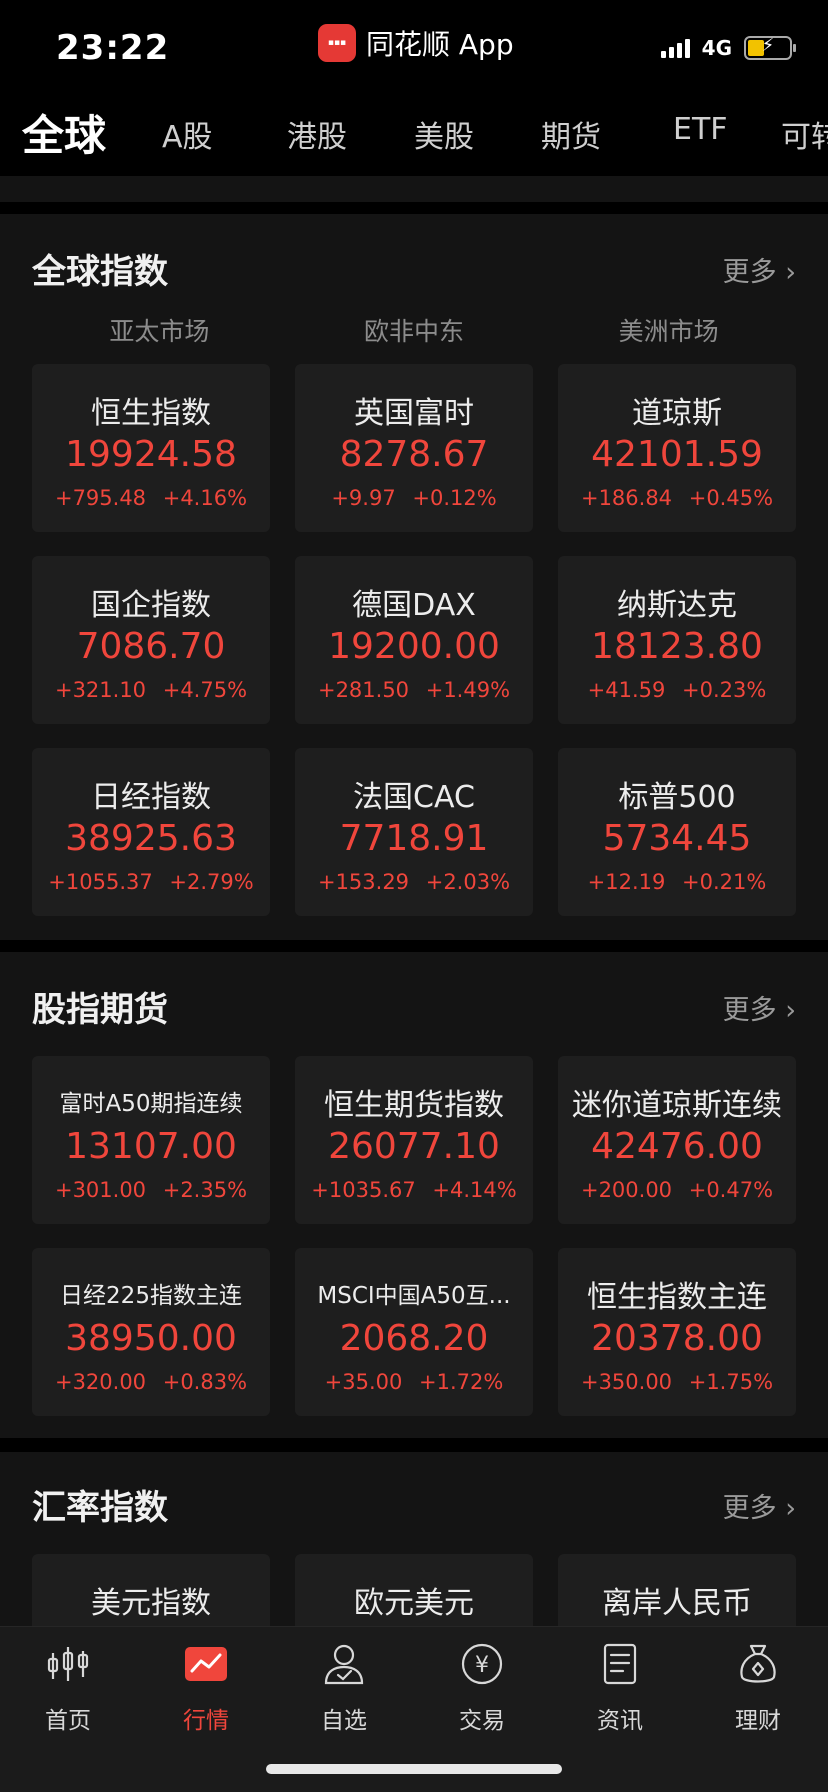 This screenshot has width=828, height=1792. I want to click on tab-etf: ETF, so click(700, 129).